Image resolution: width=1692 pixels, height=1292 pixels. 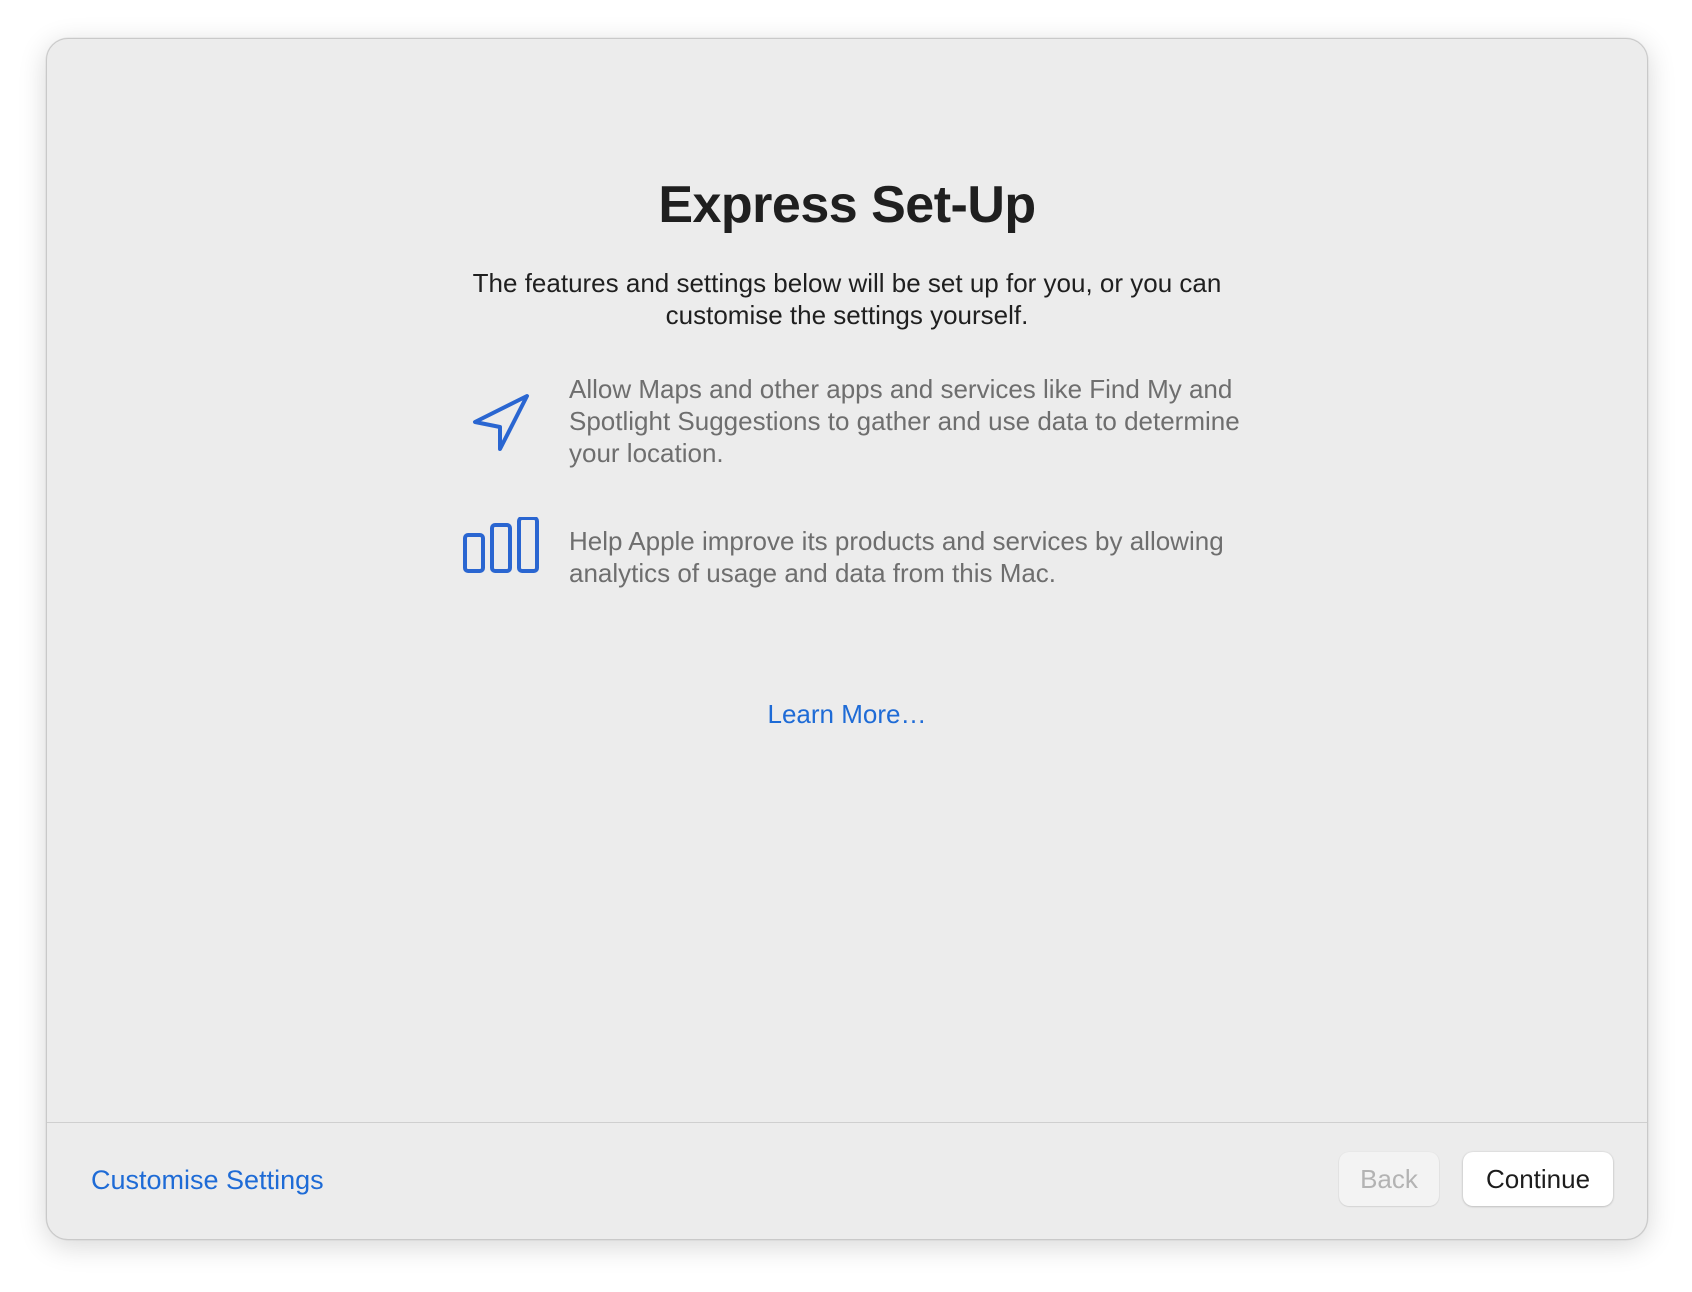 What do you see at coordinates (1389, 1179) in the screenshot?
I see `back-button: Back` at bounding box center [1389, 1179].